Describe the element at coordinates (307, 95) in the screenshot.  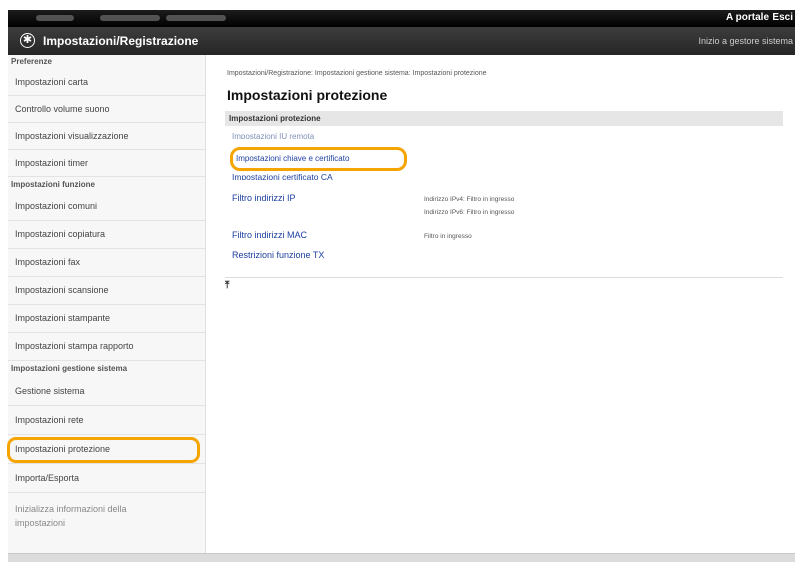
I see `page-title: Impostazioni protezione` at that location.